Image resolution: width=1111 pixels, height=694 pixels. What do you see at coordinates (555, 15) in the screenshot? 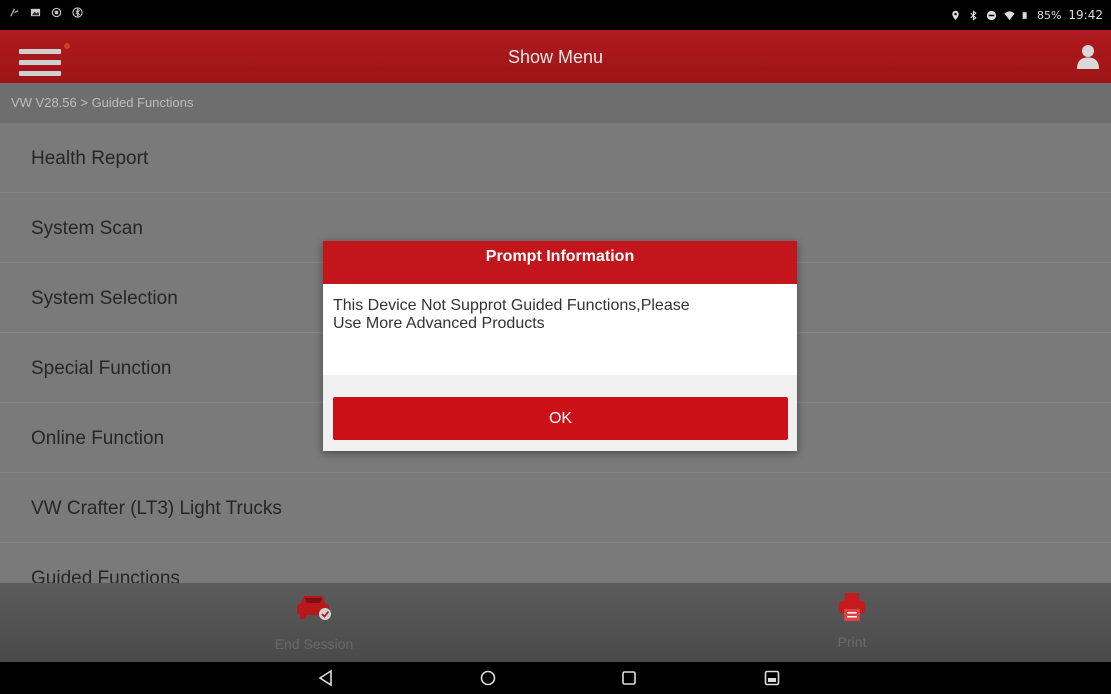
I see `status-bar: 85% 19:42` at bounding box center [555, 15].